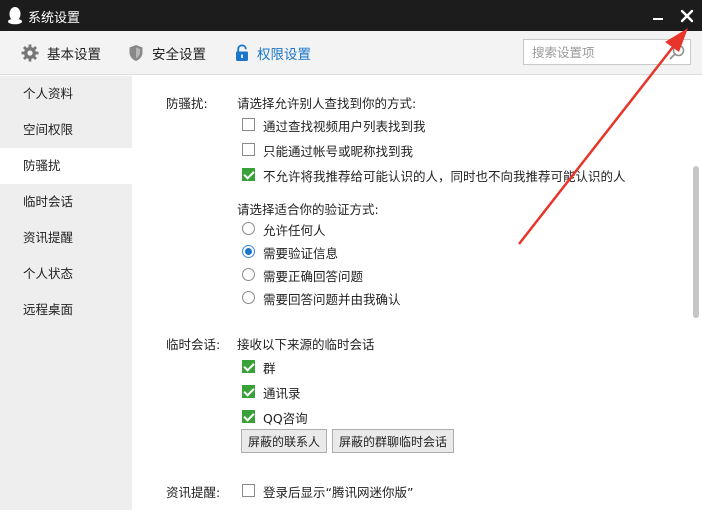 The image size is (702, 510). I want to click on content-scrollbar, so click(696, 293).